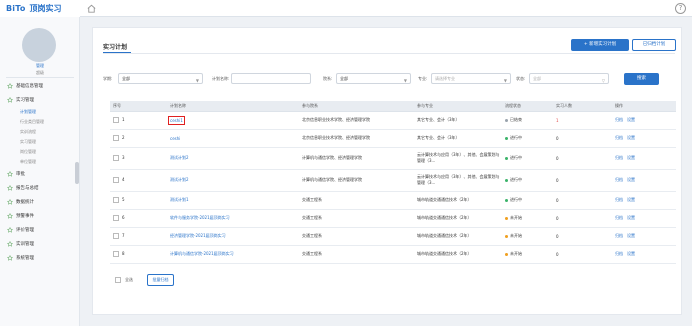 This screenshot has height=326, width=692. Describe the element at coordinates (115, 47) in the screenshot. I see `page-title: 实习计划` at that location.